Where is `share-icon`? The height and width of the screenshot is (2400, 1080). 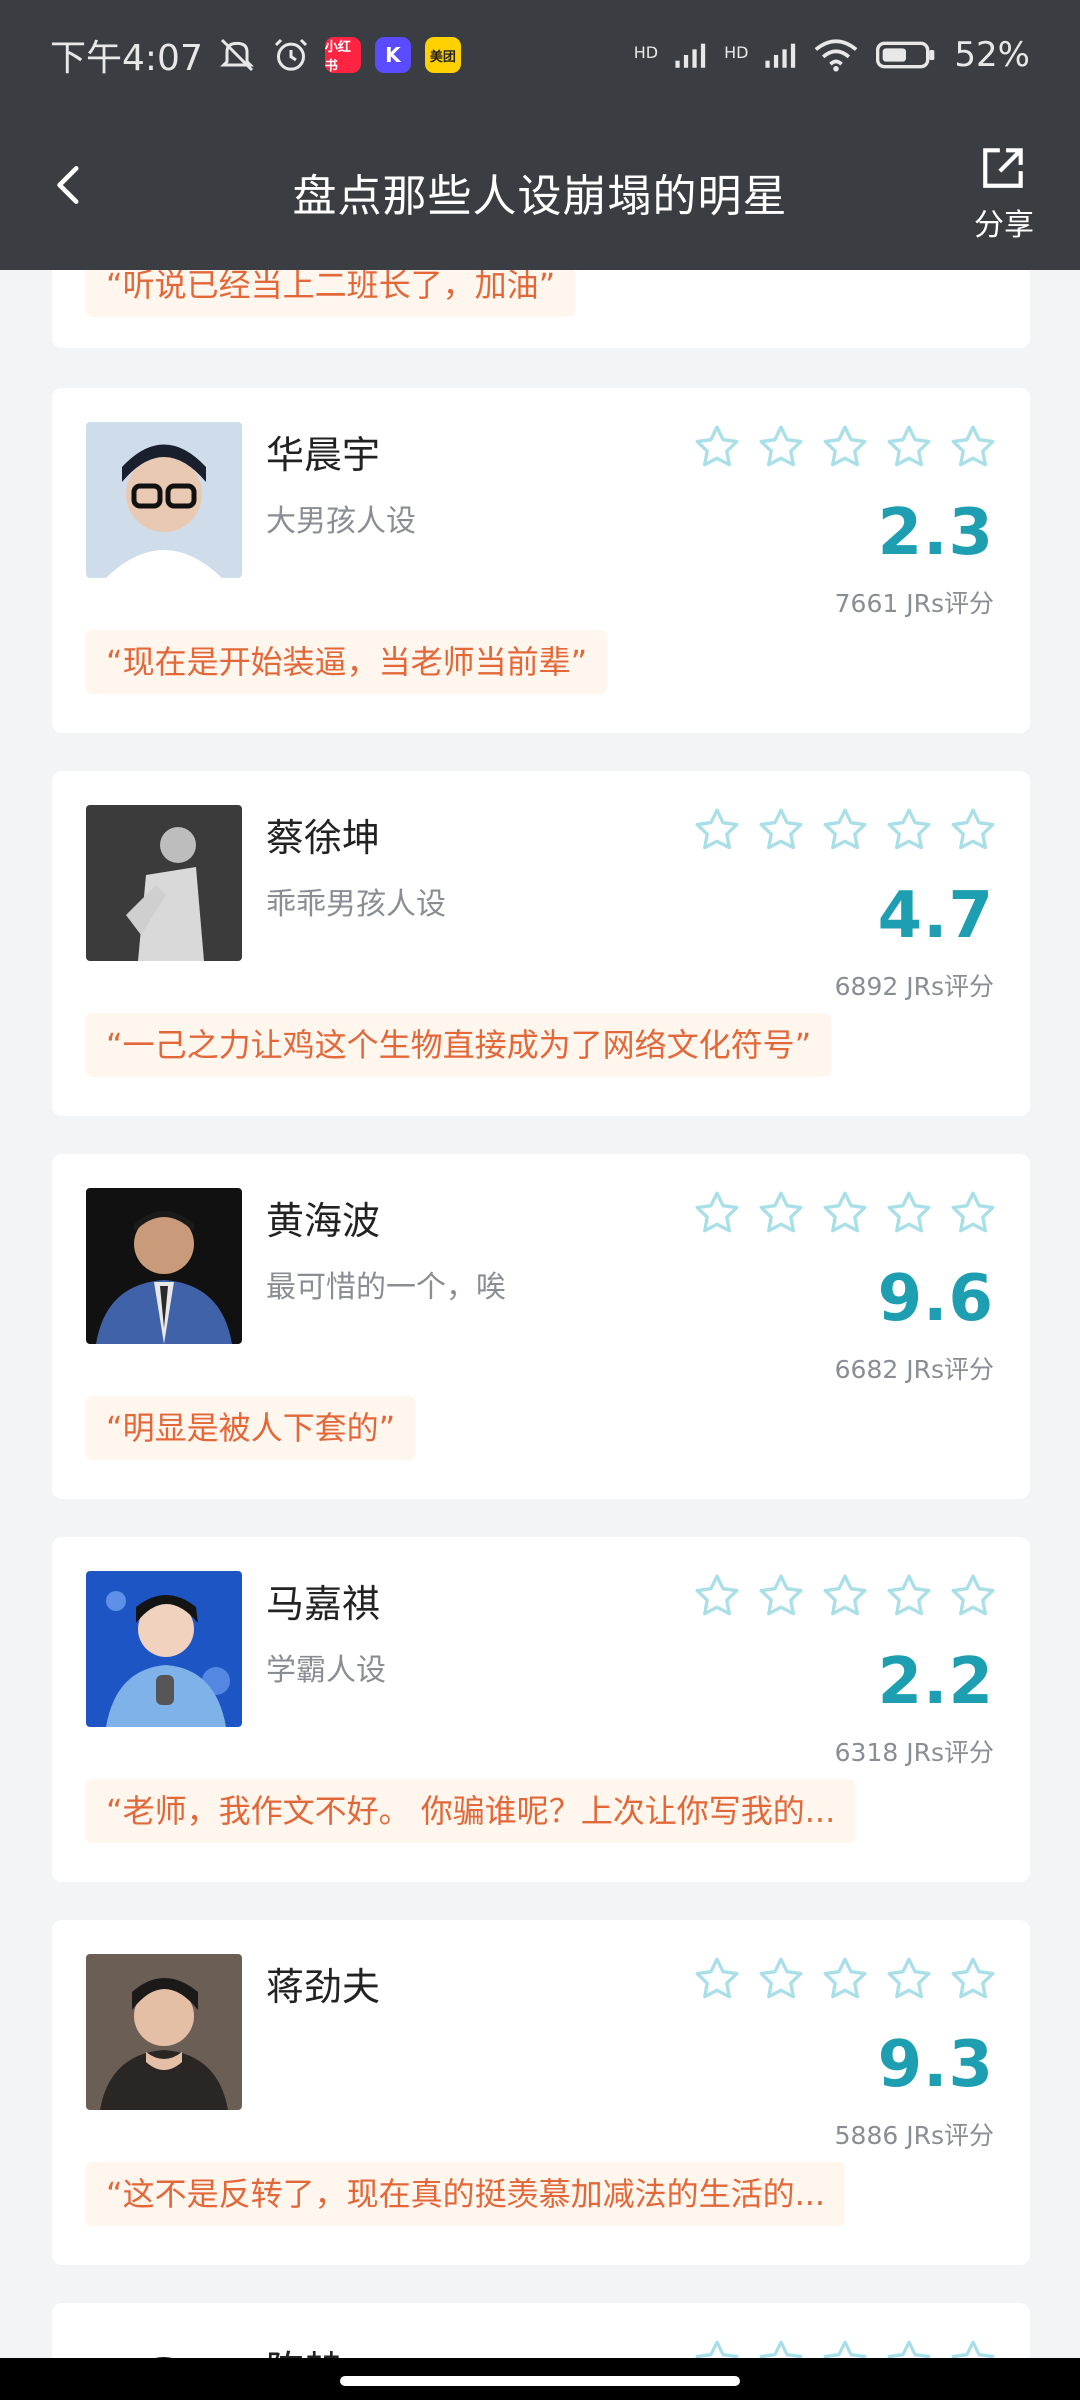
share-icon is located at coordinates (1003, 168).